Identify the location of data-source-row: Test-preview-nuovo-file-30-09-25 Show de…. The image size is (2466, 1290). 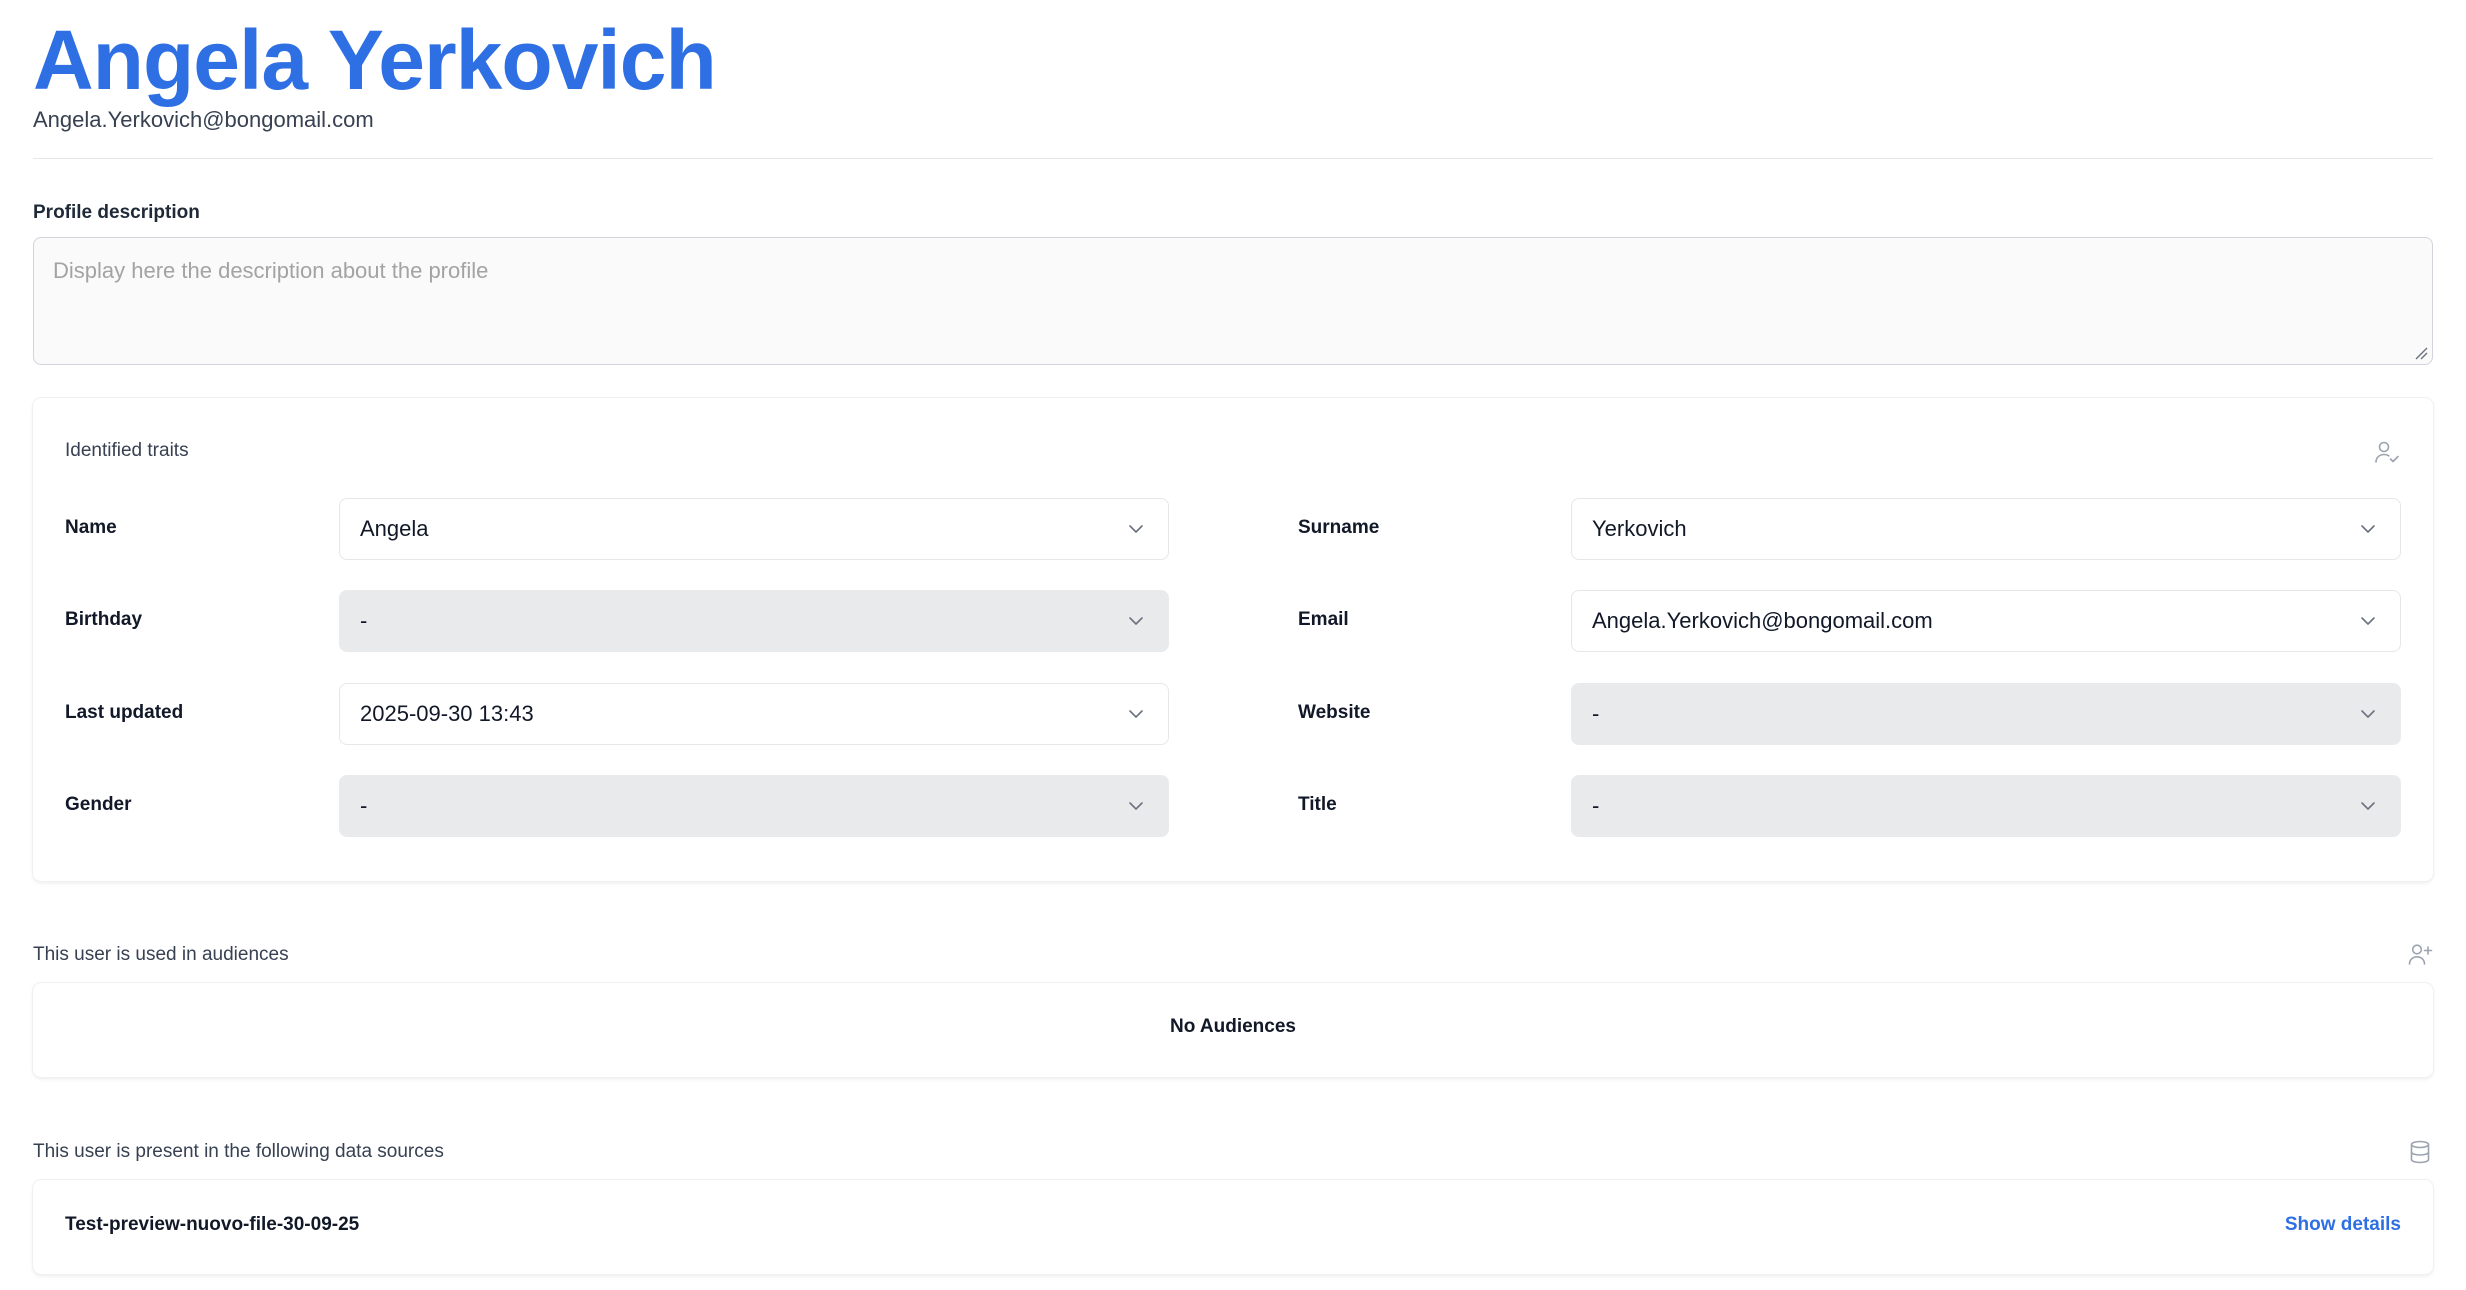
(1233, 1227).